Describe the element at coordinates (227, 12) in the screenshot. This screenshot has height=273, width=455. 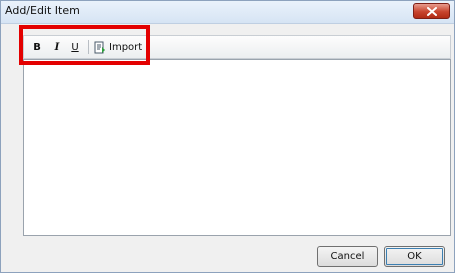
I see `title-bar: Add/Edit Item` at that location.